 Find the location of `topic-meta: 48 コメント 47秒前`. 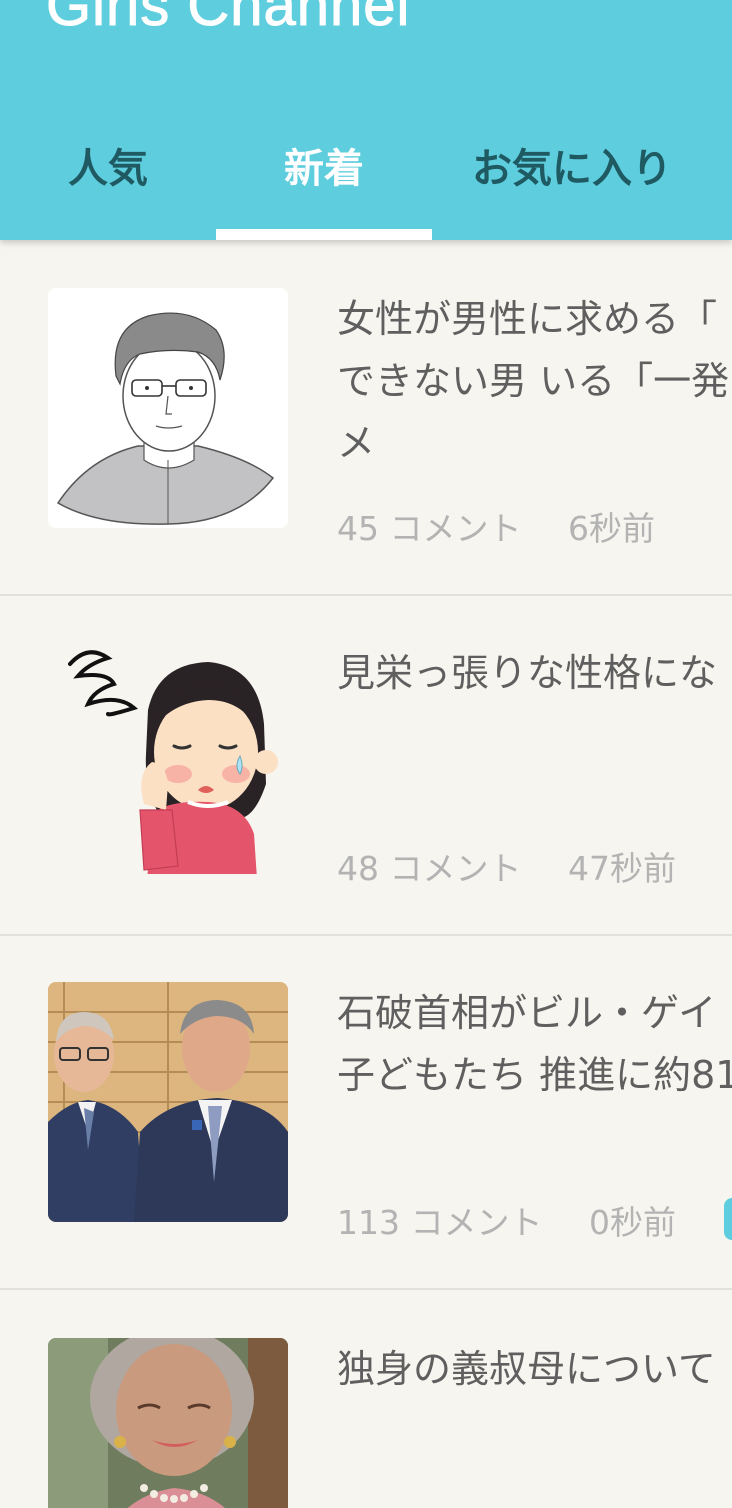

topic-meta: 48 コメント 47秒前 is located at coordinates (506, 866).